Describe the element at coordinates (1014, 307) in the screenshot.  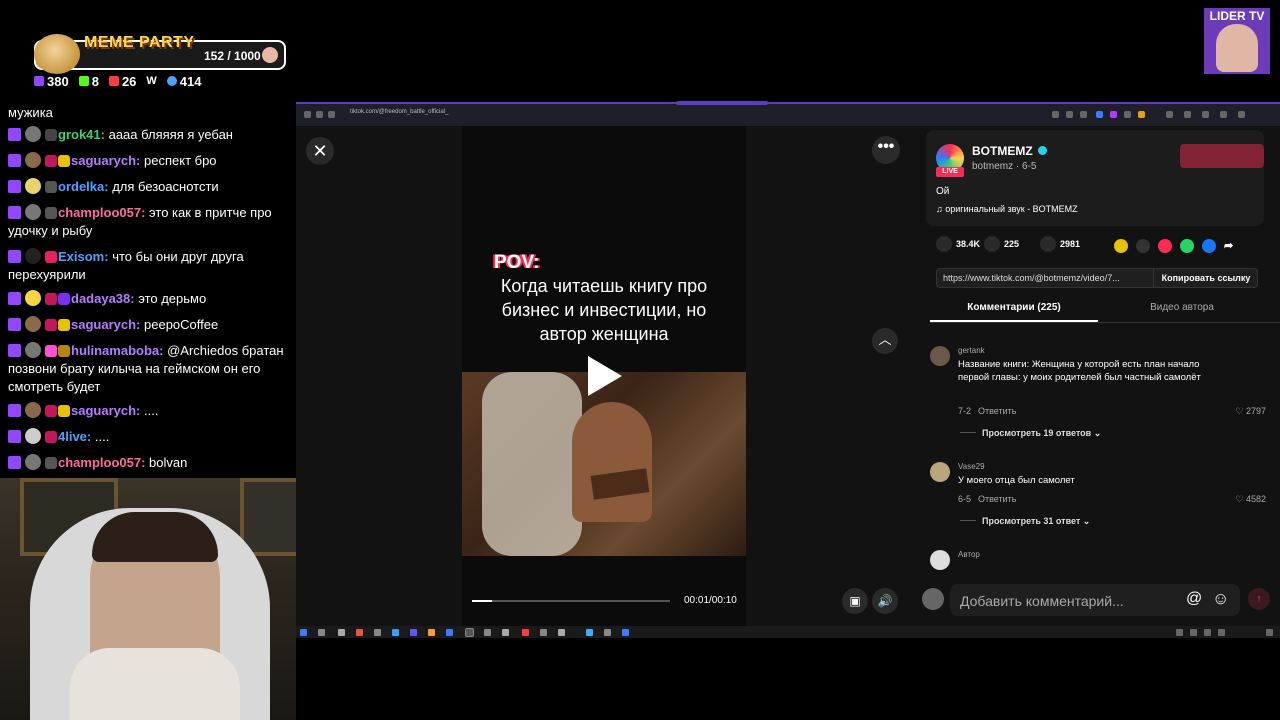
I see `tab-comments: Комментарии (225)` at that location.